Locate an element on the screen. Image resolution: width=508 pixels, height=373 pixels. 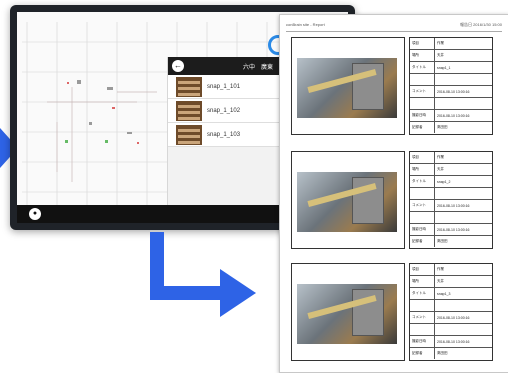
snapshot-label: snap_1_102 is located at coordinates (224, 110).